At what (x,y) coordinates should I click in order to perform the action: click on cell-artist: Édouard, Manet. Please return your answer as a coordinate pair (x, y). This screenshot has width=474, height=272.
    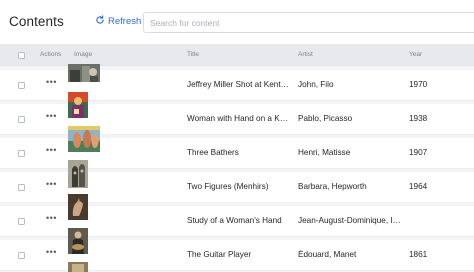
    Looking at the image, I should click on (327, 254).